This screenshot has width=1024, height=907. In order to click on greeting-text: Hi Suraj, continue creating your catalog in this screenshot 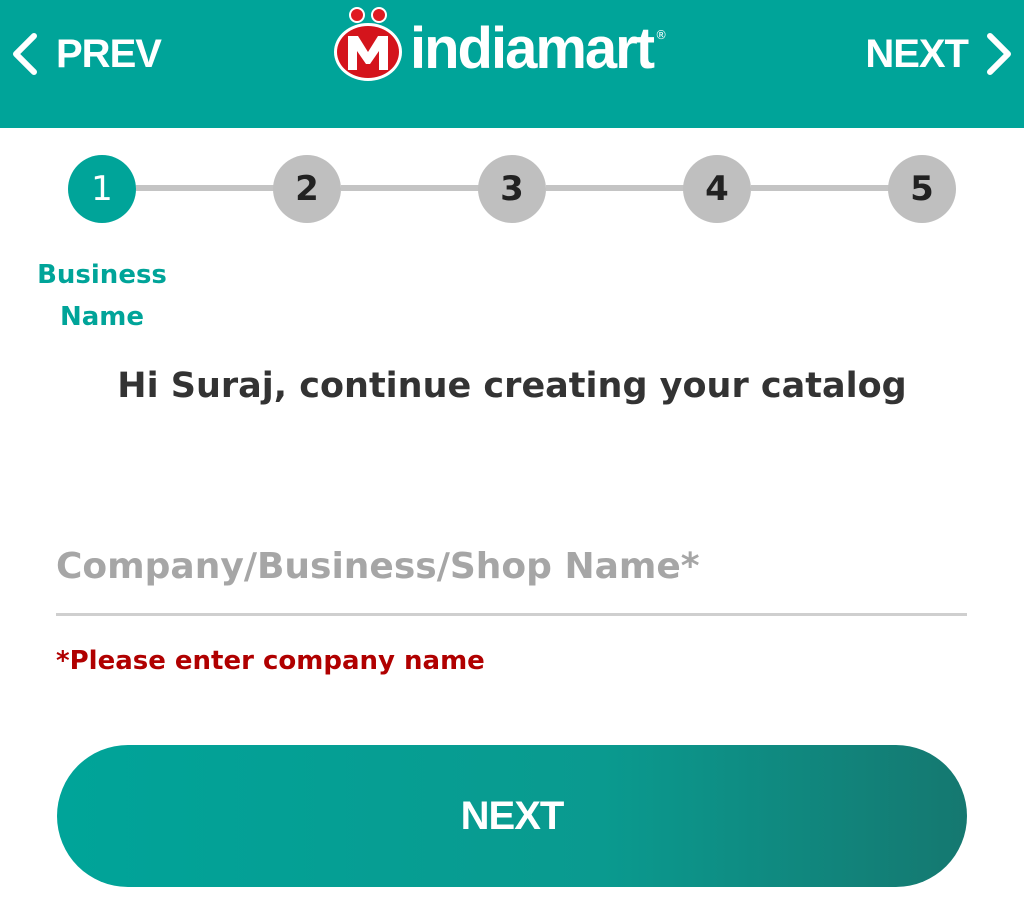, I will do `click(512, 386)`.